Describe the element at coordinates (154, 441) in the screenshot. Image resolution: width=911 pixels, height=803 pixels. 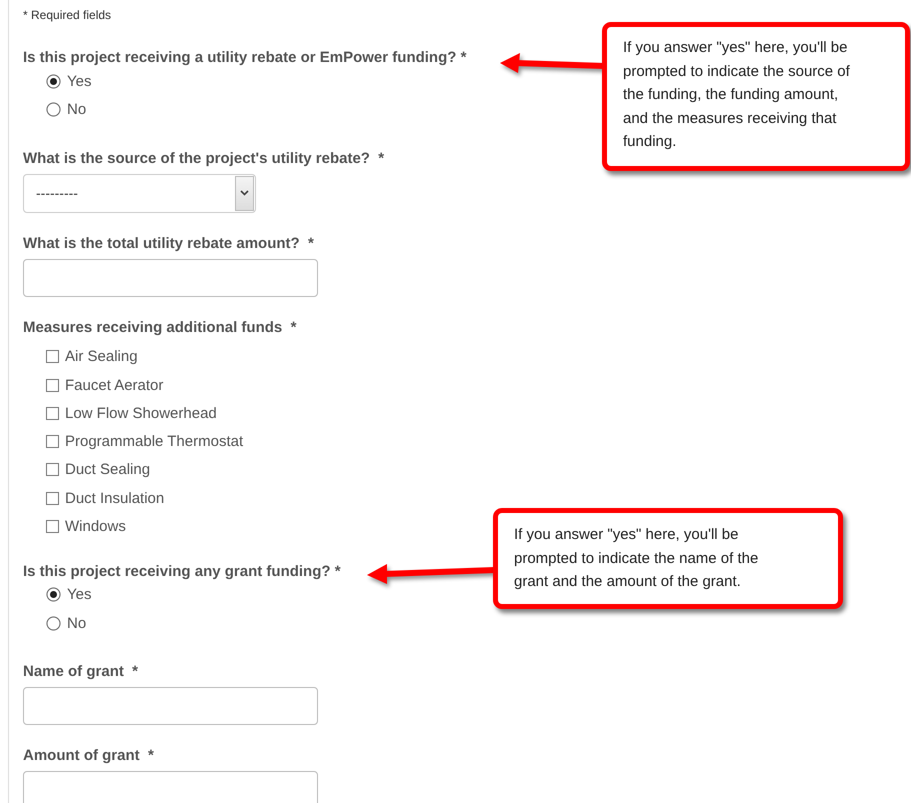
I see `option-label: Programmable Thermostat` at that location.